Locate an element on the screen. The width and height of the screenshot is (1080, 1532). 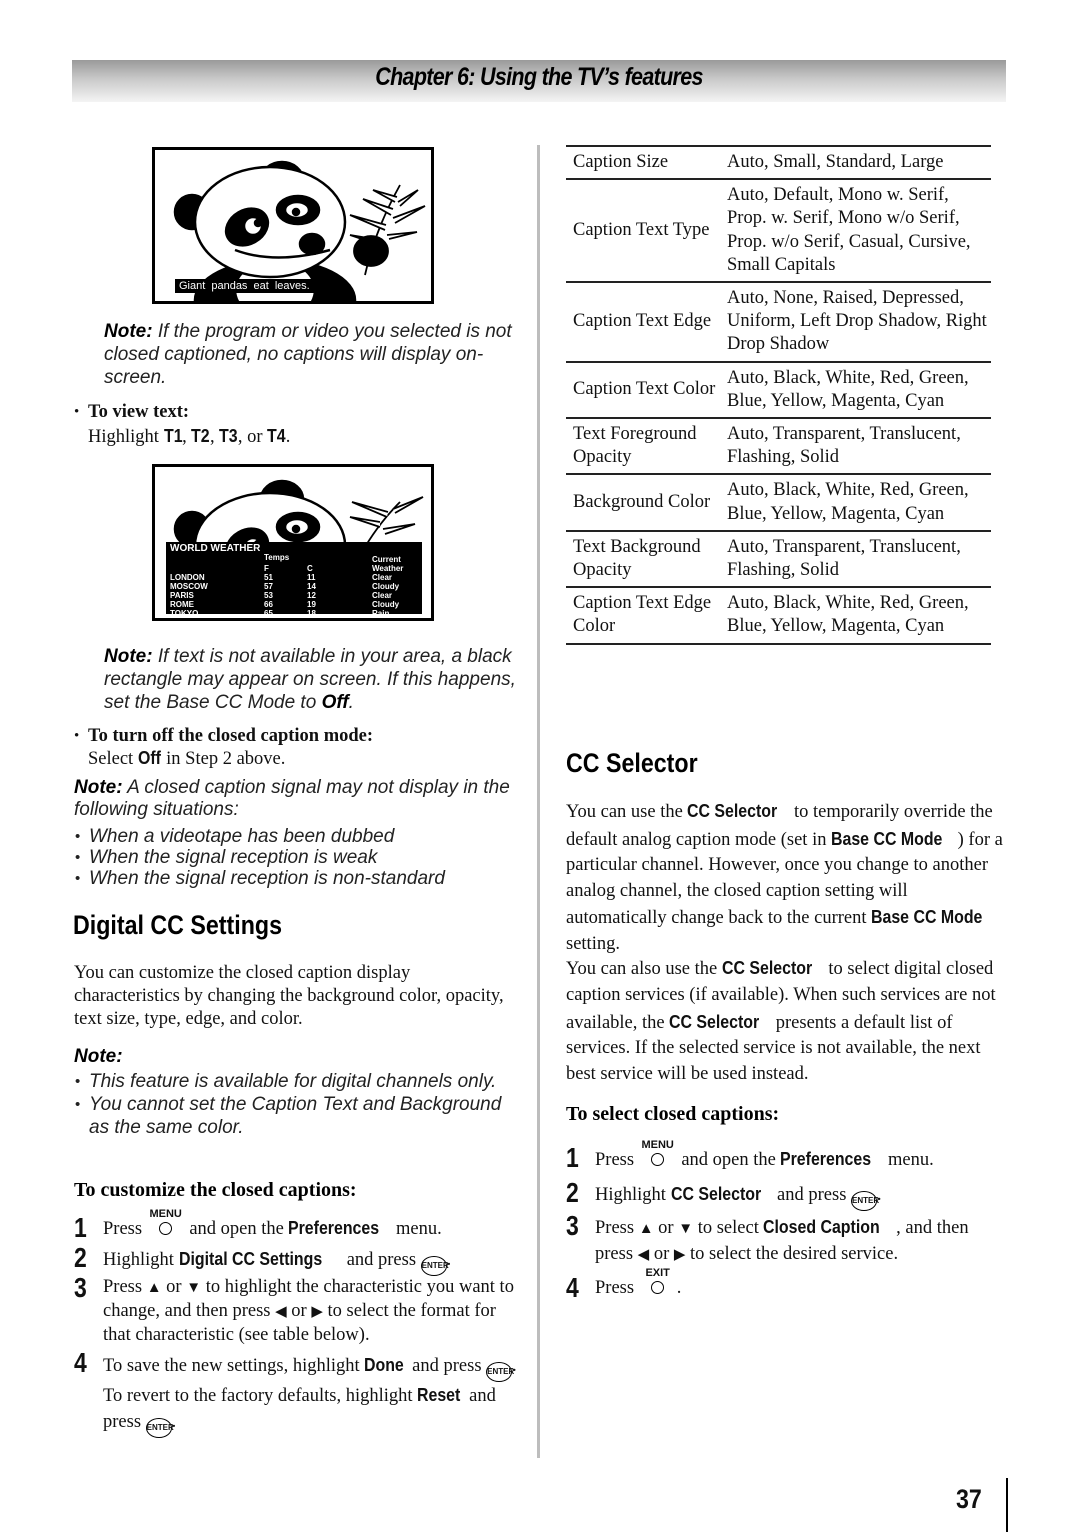
temps-label: Temps is located at coordinates (277, 557).